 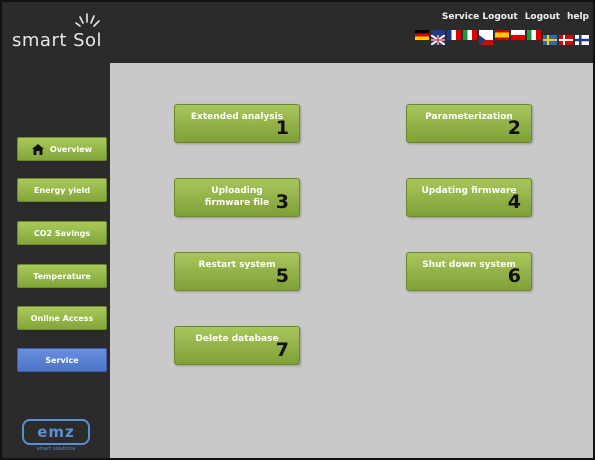 I want to click on nav-energy-yield-label: Energy yield, so click(x=62, y=190).